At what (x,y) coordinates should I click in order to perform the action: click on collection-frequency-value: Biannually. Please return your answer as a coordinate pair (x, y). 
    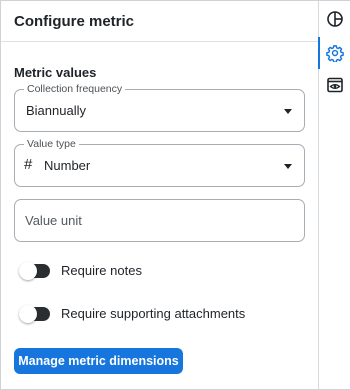
    Looking at the image, I should click on (56, 110).